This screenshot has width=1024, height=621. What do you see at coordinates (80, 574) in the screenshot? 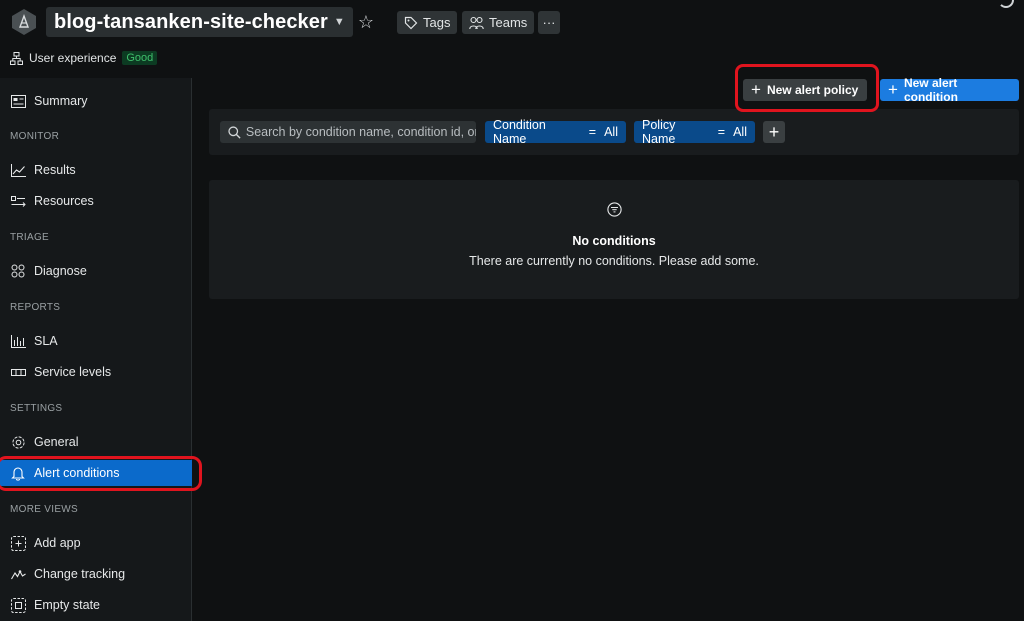
I see `sidebar-item-label: Change tracking` at bounding box center [80, 574].